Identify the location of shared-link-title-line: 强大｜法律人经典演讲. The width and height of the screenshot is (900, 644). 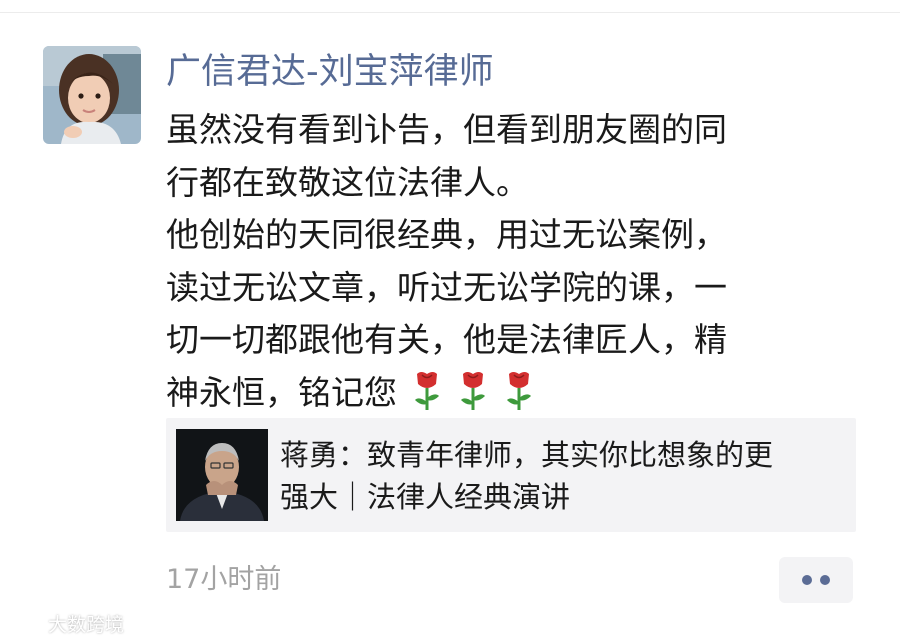
(425, 497).